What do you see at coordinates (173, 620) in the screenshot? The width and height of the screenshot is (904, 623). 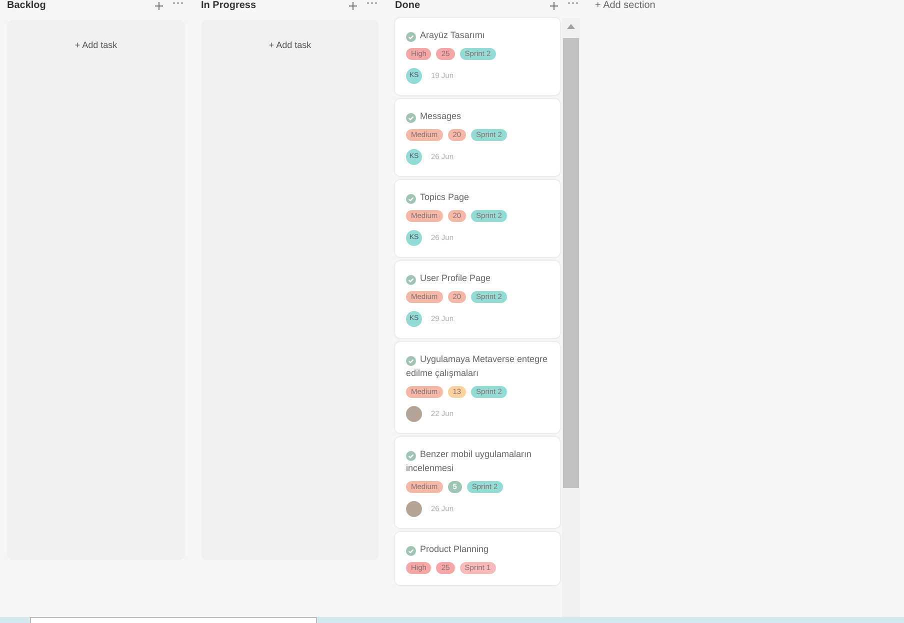 I see `search-field` at bounding box center [173, 620].